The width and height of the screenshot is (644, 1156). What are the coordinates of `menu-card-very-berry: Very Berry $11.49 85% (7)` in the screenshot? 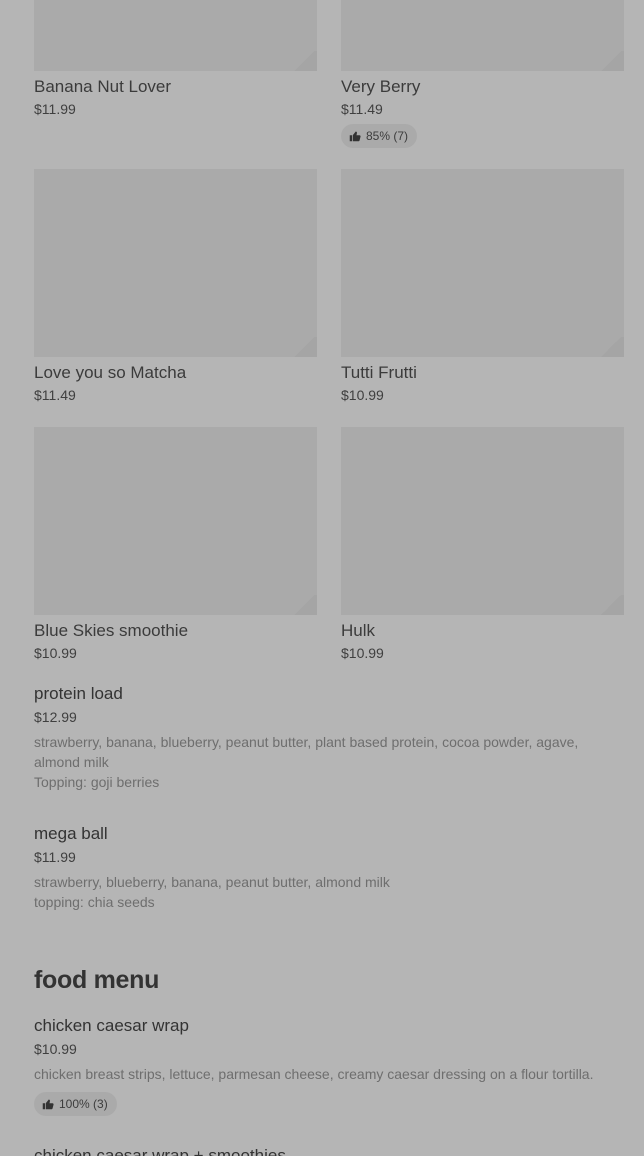 It's located at (482, 74).